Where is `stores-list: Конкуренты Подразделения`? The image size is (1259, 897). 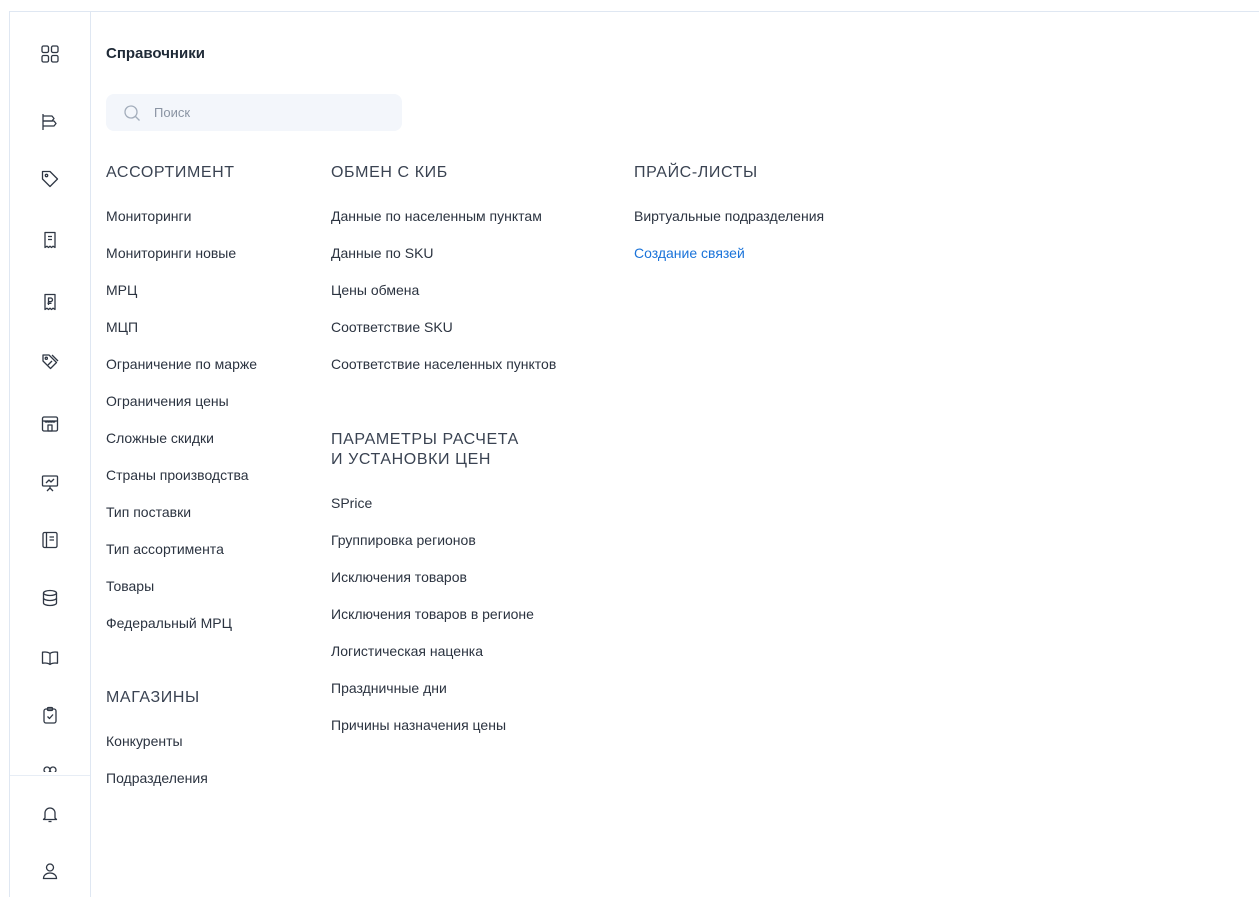 stores-list: Конкуренты Подразделения is located at coordinates (157, 760).